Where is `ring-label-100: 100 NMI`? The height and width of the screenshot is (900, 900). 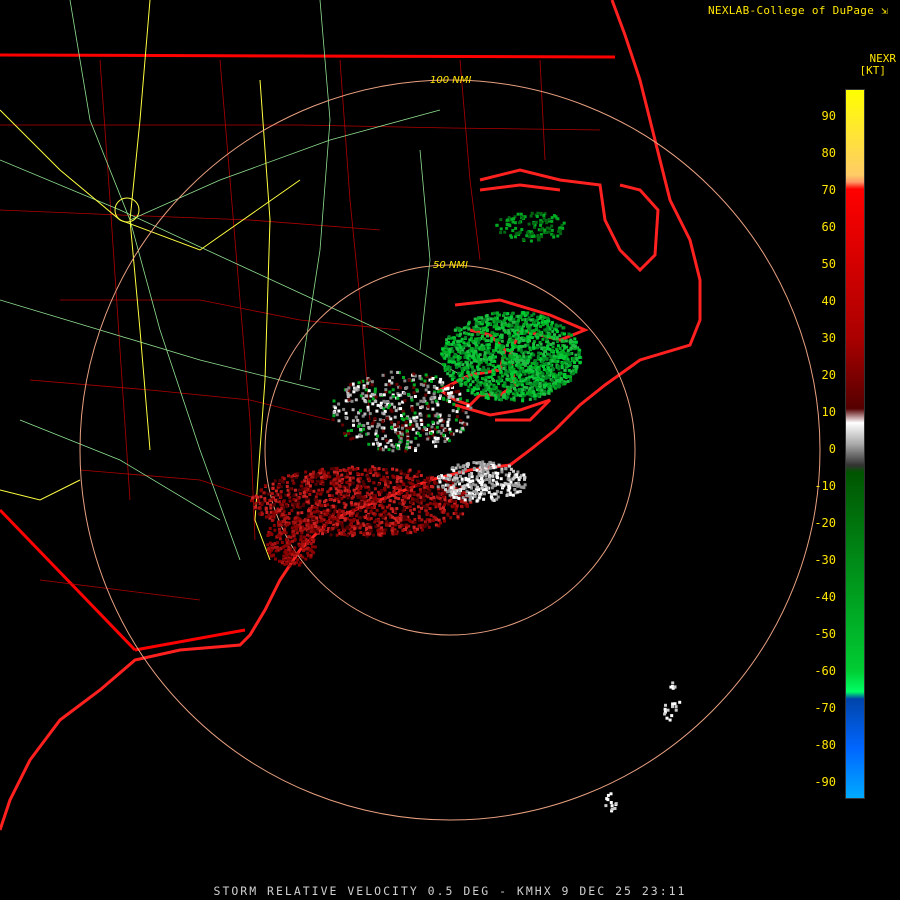 ring-label-100: 100 NMI is located at coordinates (450, 80).